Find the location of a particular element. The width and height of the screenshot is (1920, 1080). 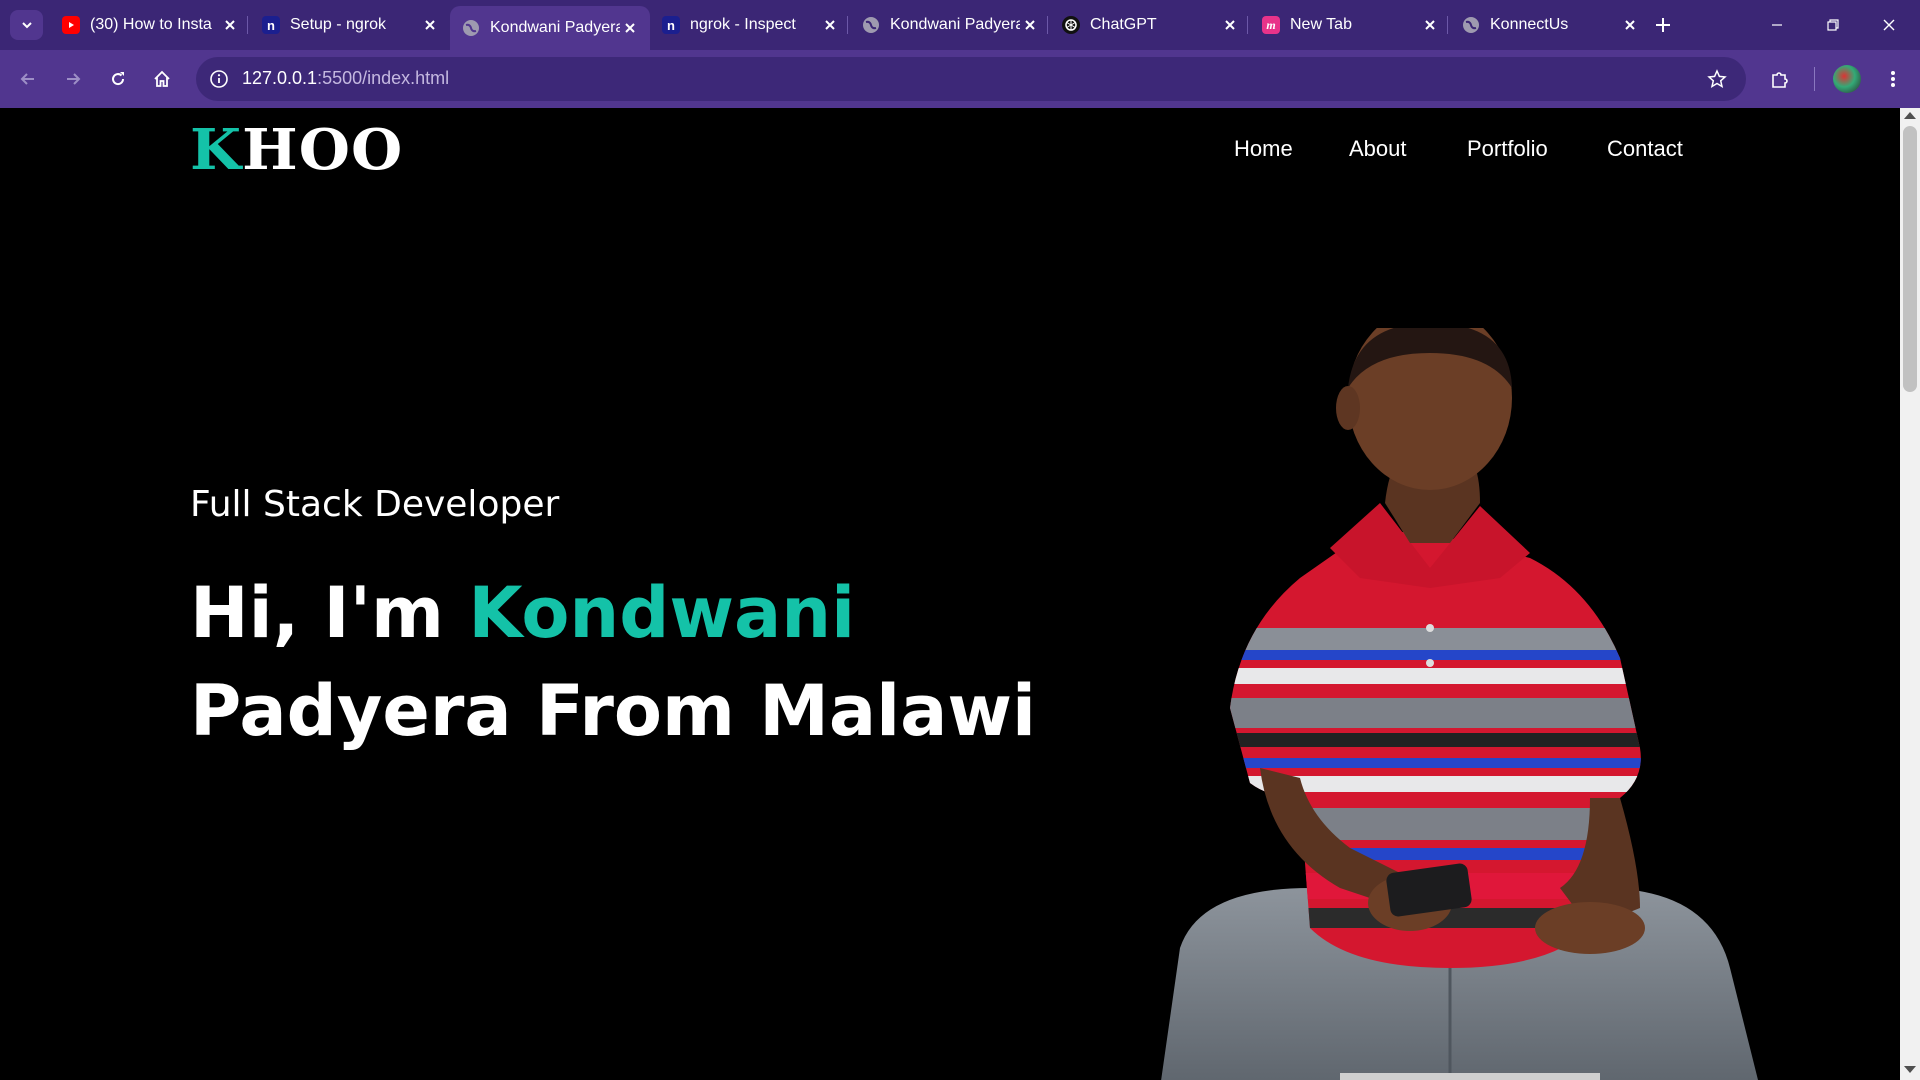

toolbar-divider is located at coordinates (1814, 79).